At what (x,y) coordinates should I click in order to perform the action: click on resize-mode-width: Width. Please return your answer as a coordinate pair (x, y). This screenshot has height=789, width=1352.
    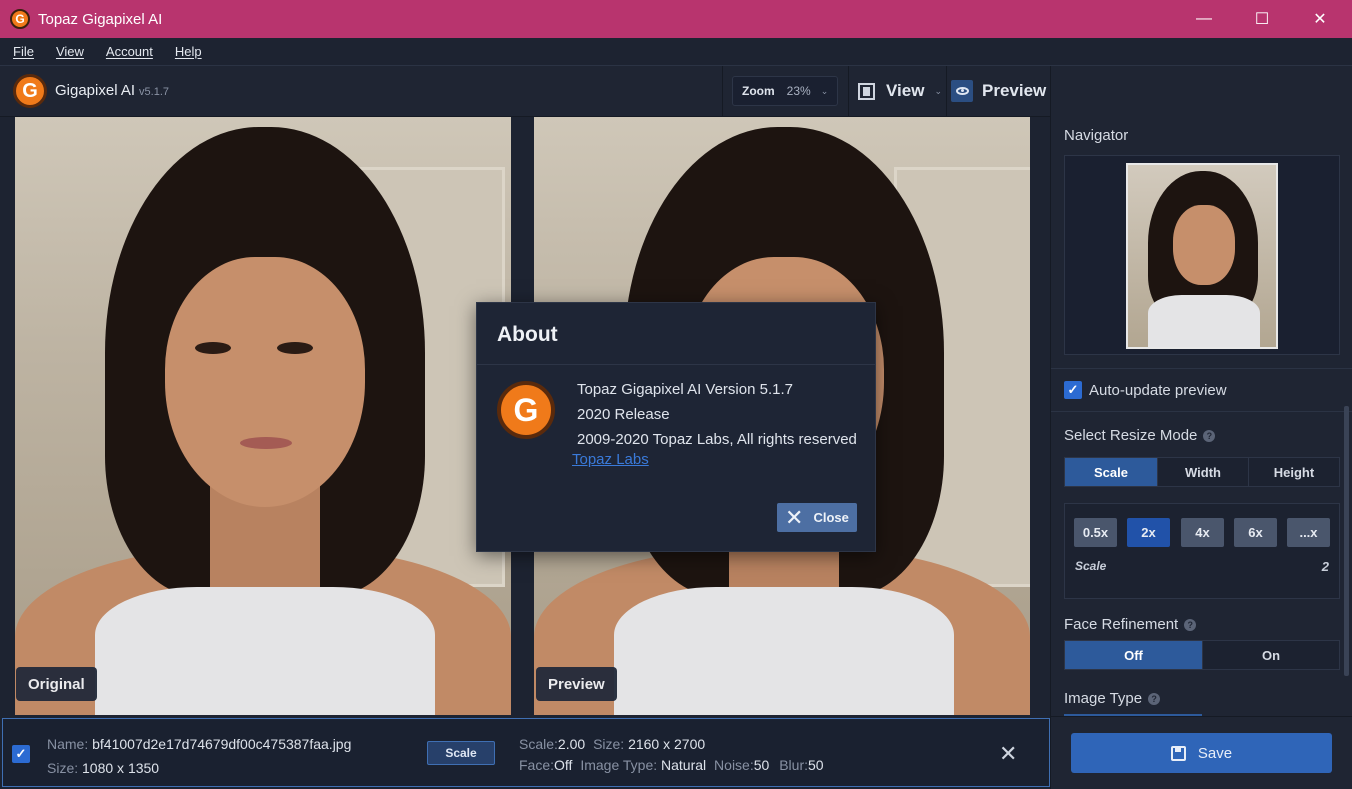
    Looking at the image, I should click on (1202, 472).